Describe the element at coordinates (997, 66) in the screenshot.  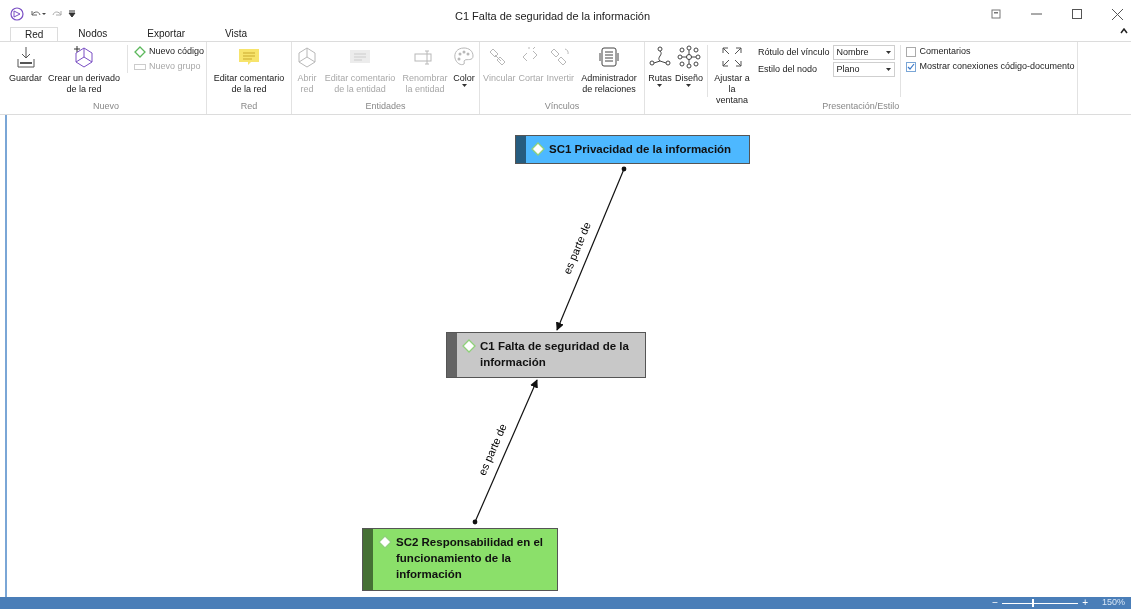
I see `checkbox-label: Mostrar conexiones código-documento` at that location.